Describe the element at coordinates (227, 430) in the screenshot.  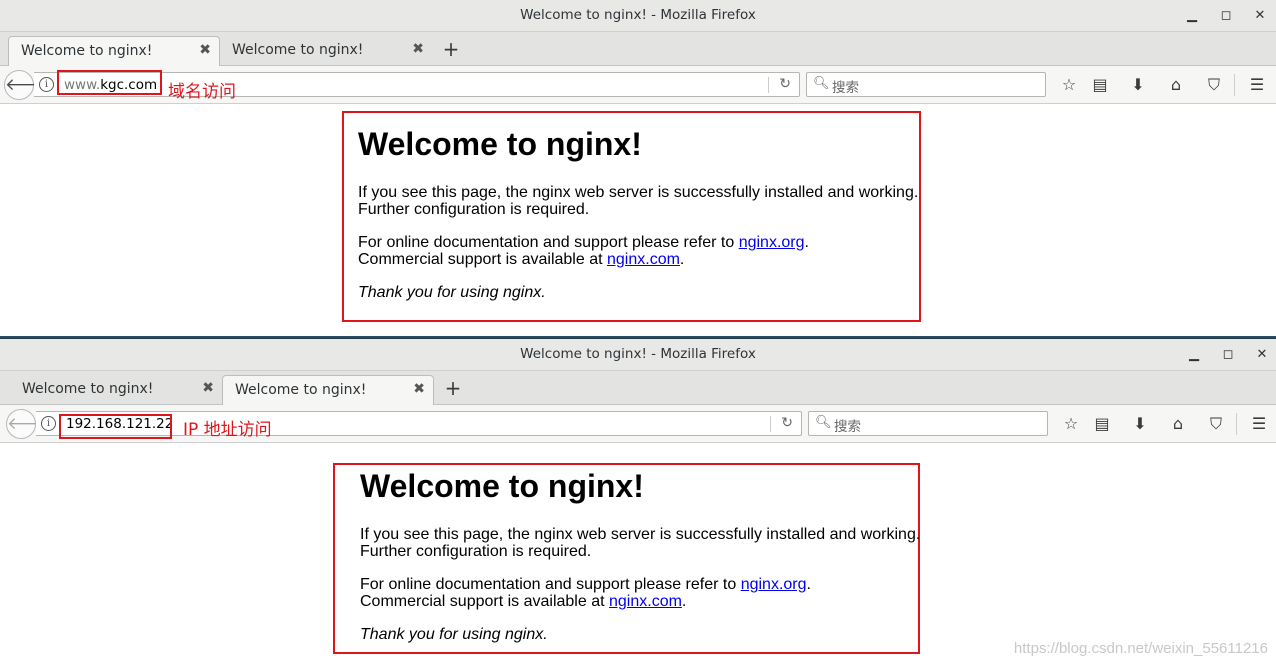
I see `annotation-label: IP 地址访问` at that location.